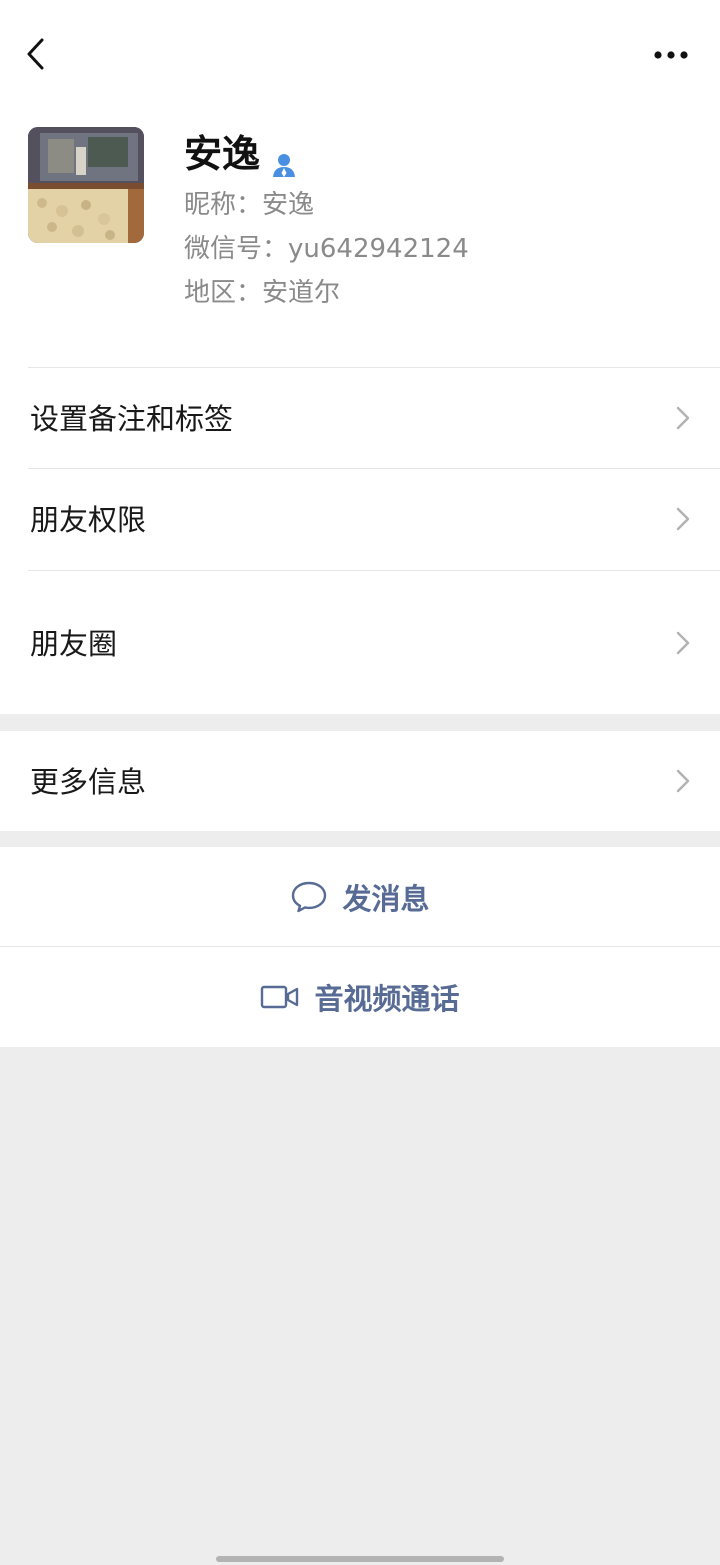 The width and height of the screenshot is (720, 1565). Describe the element at coordinates (74, 644) in the screenshot. I see `moments-label: 朋友圈` at that location.